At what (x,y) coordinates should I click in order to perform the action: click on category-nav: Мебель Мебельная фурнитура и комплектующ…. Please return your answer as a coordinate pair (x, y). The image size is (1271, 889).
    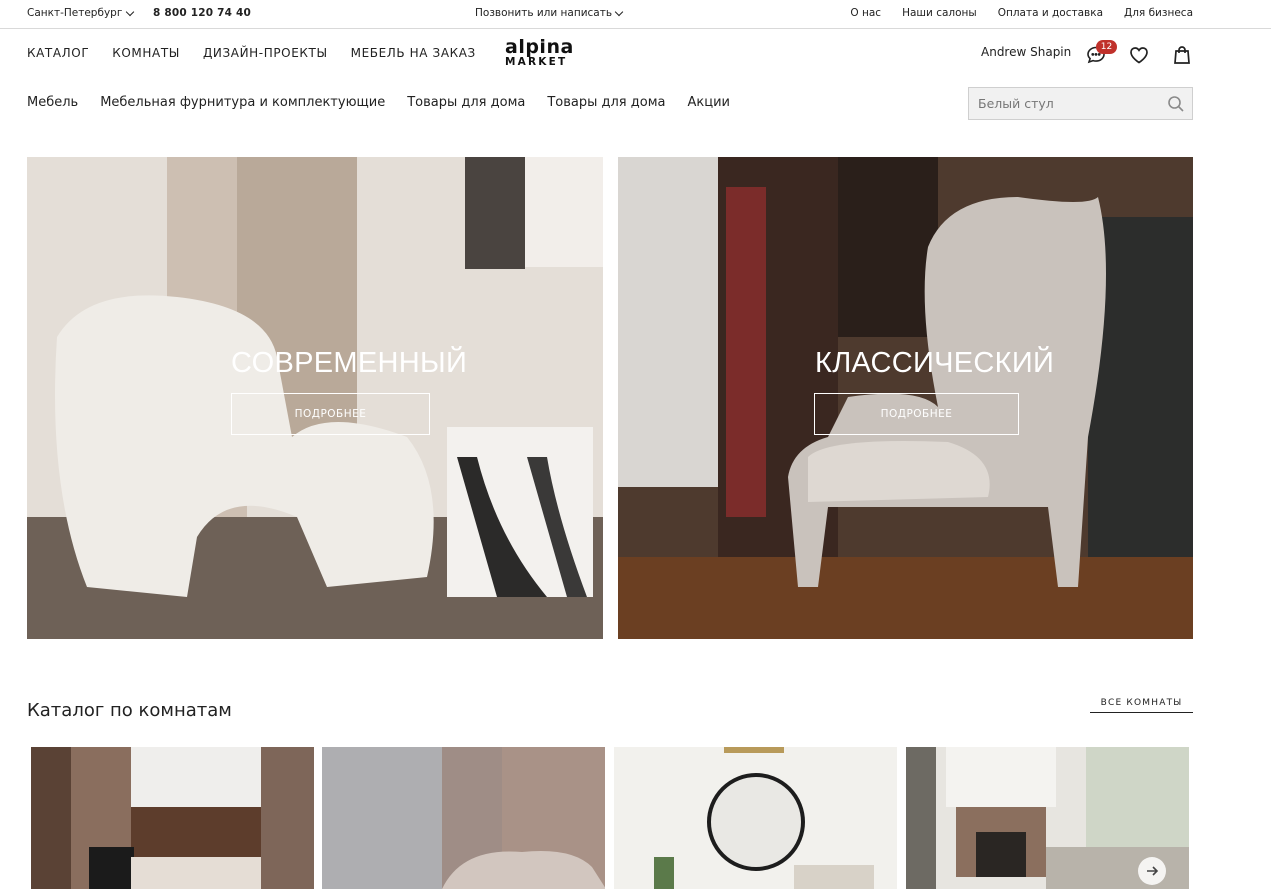
    Looking at the image, I should click on (378, 102).